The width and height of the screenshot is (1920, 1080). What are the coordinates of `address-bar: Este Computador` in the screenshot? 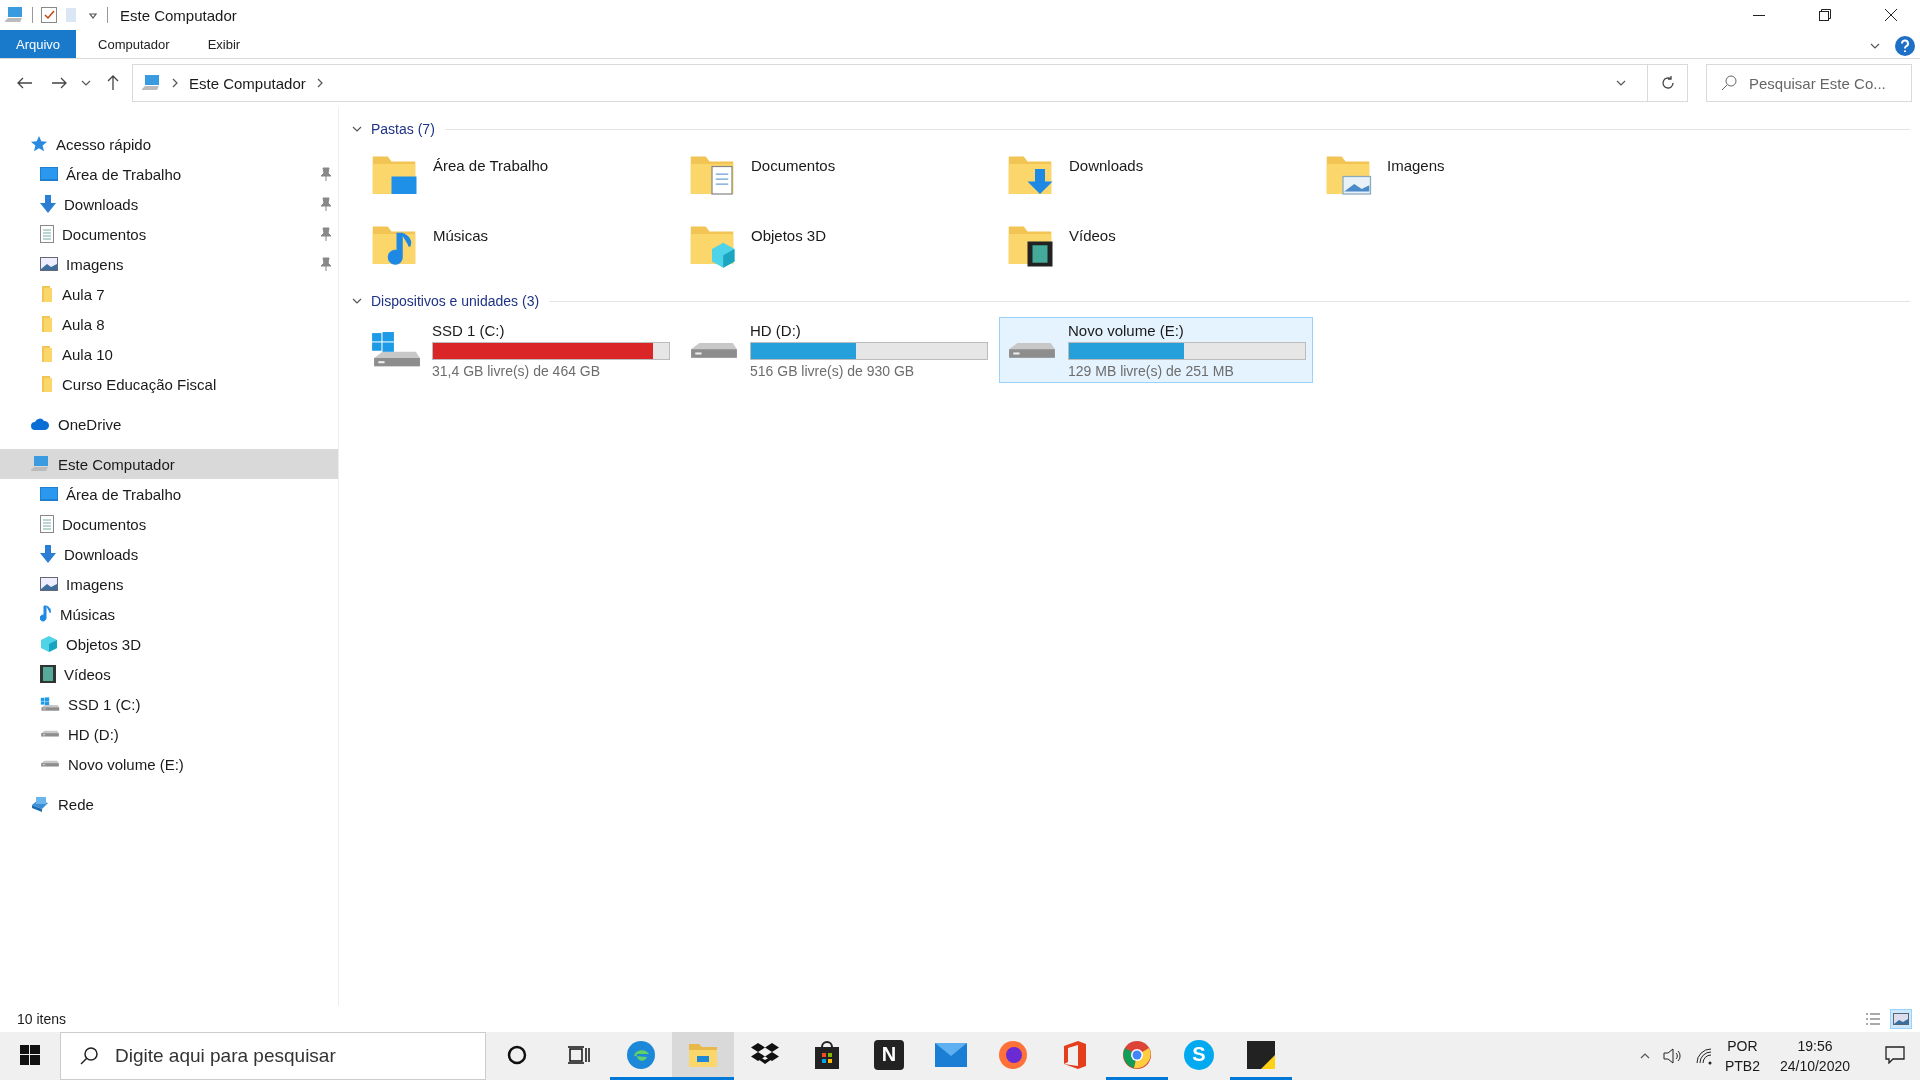 It's located at (910, 83).